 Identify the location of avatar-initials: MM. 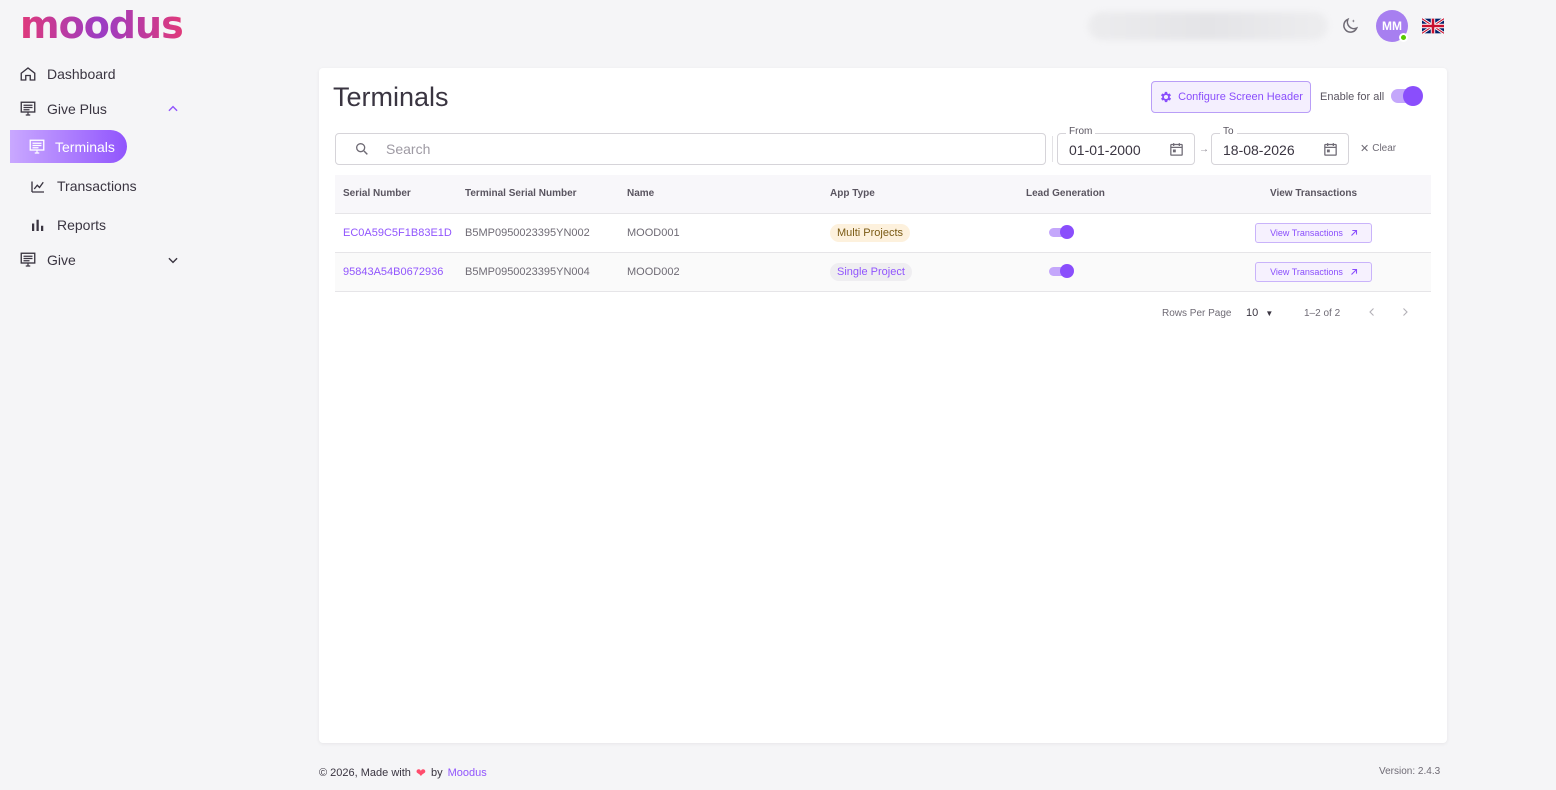
(1392, 26).